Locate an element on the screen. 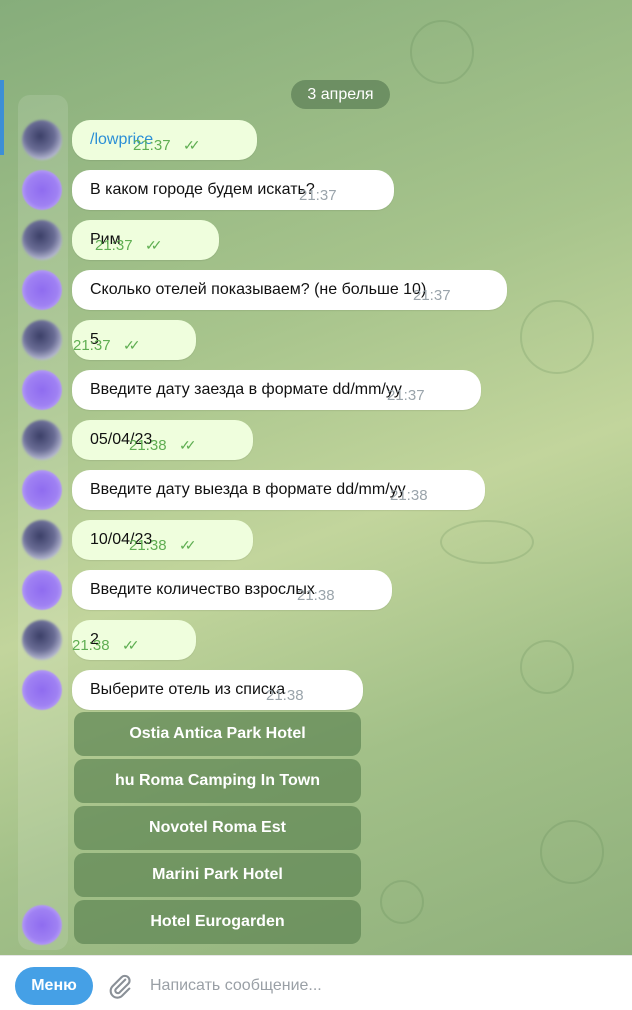 This screenshot has height=1010, width=632. outgoing-message: Рим 21:37 ✓✓ is located at coordinates (145, 240).